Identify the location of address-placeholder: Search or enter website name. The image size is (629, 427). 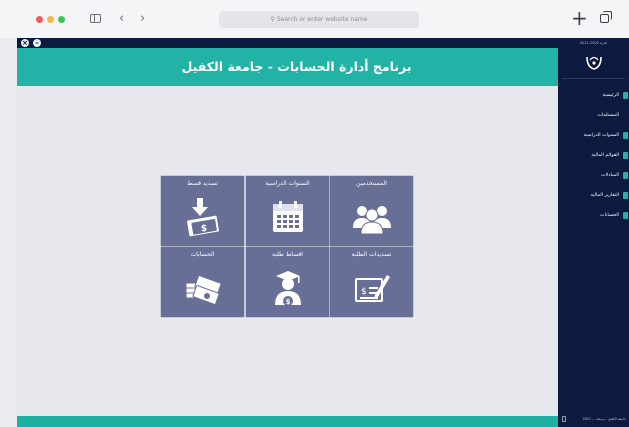
(322, 19).